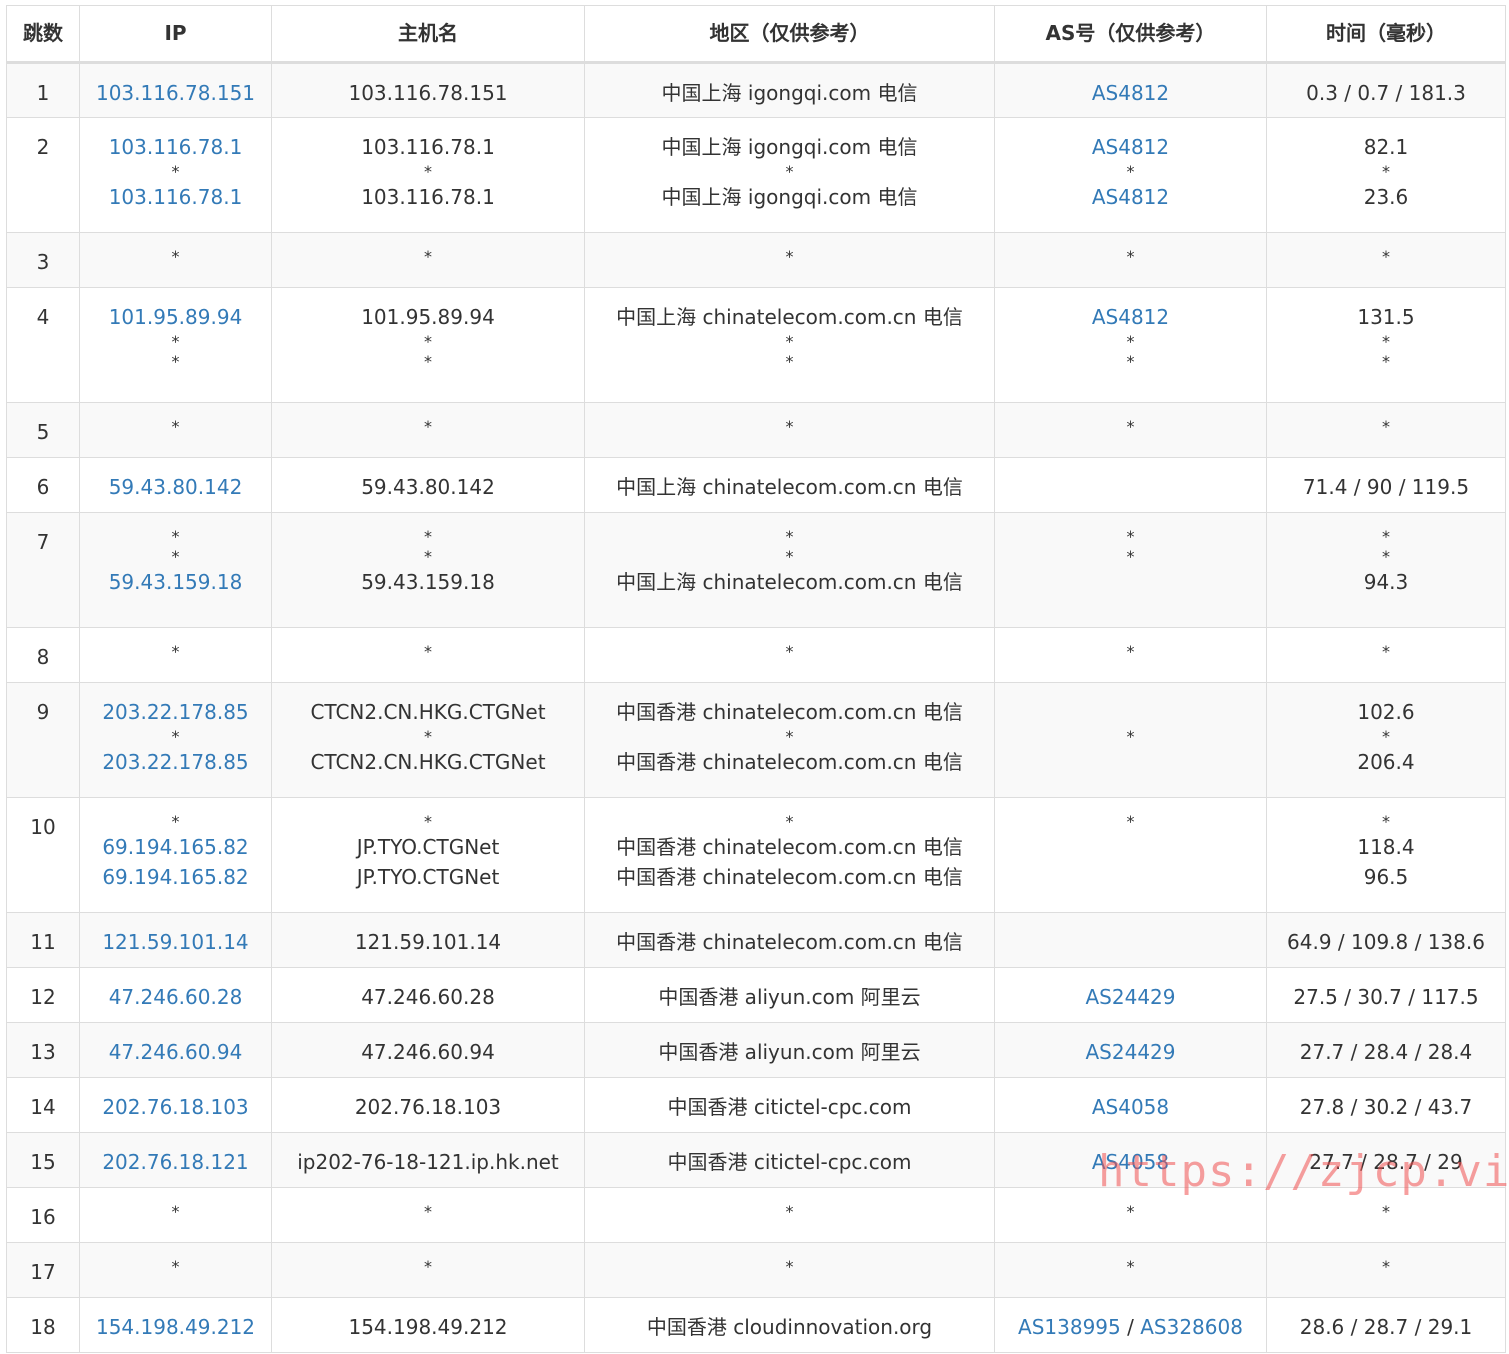  Describe the element at coordinates (789, 570) in the screenshot. I see `region-cell: * * 中国上海 chinatelecom.com.cn 电信` at that location.